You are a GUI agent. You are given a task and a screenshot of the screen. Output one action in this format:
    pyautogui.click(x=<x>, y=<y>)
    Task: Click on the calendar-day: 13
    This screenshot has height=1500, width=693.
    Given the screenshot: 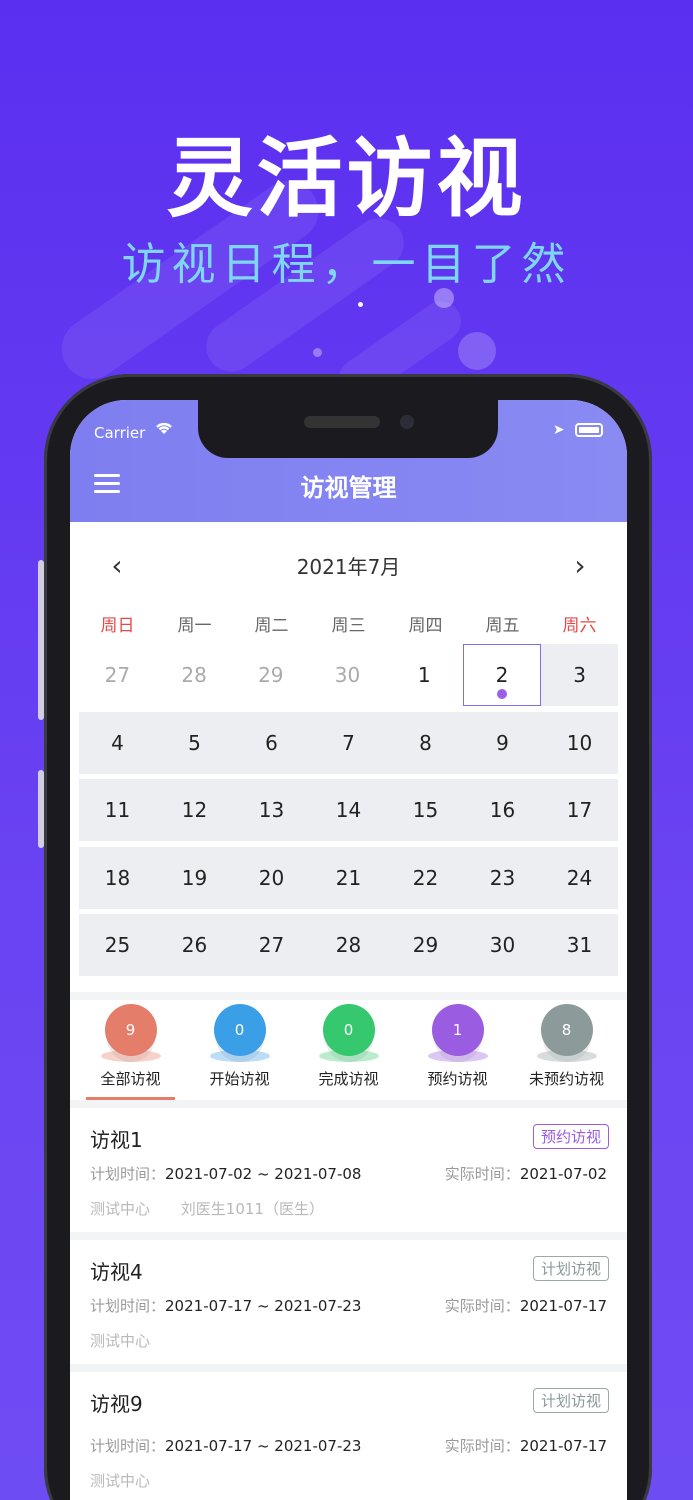 What is the action you would take?
    pyautogui.click(x=271, y=810)
    